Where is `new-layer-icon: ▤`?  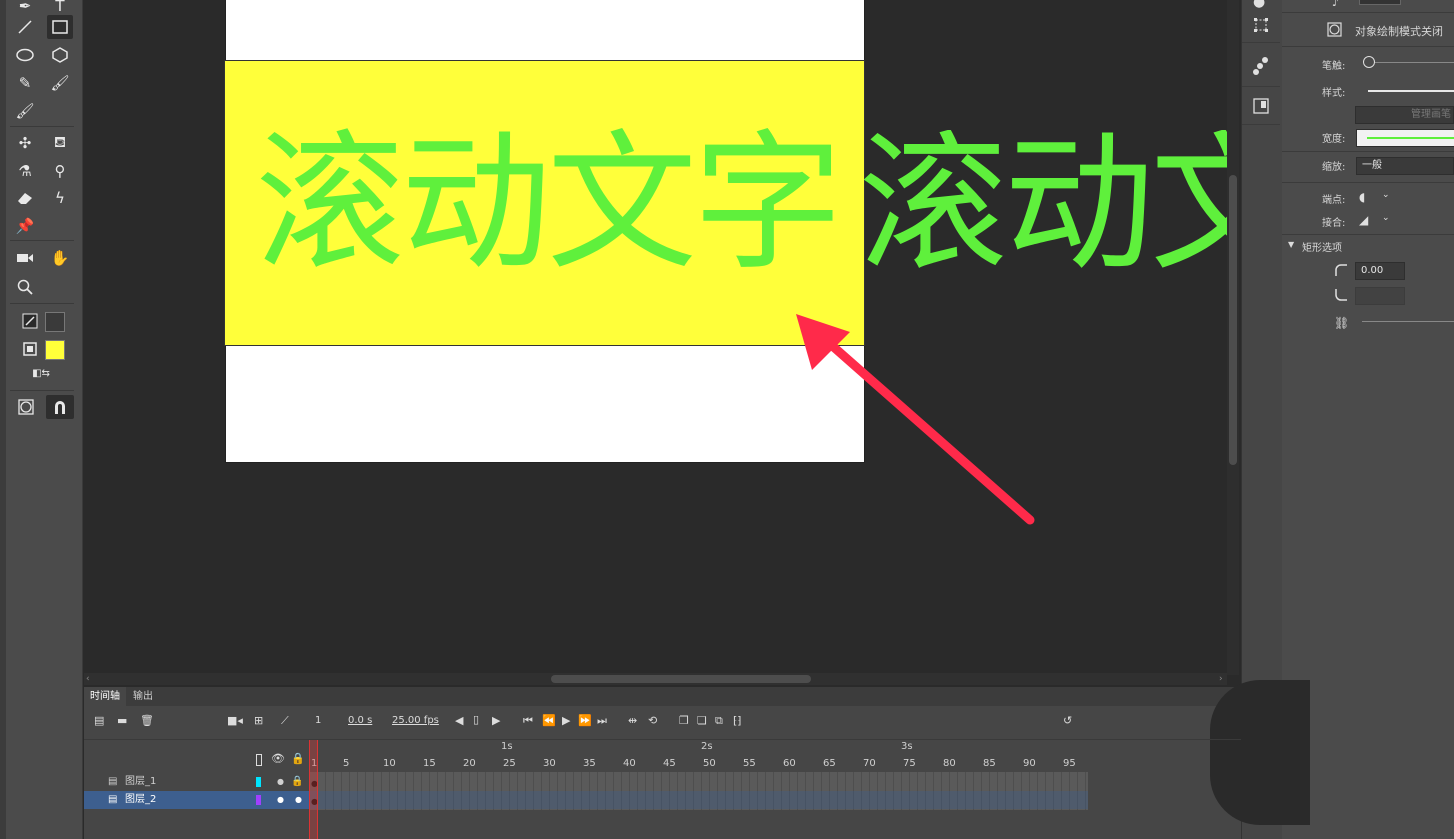
new-layer-icon: ▤ is located at coordinates (99, 720).